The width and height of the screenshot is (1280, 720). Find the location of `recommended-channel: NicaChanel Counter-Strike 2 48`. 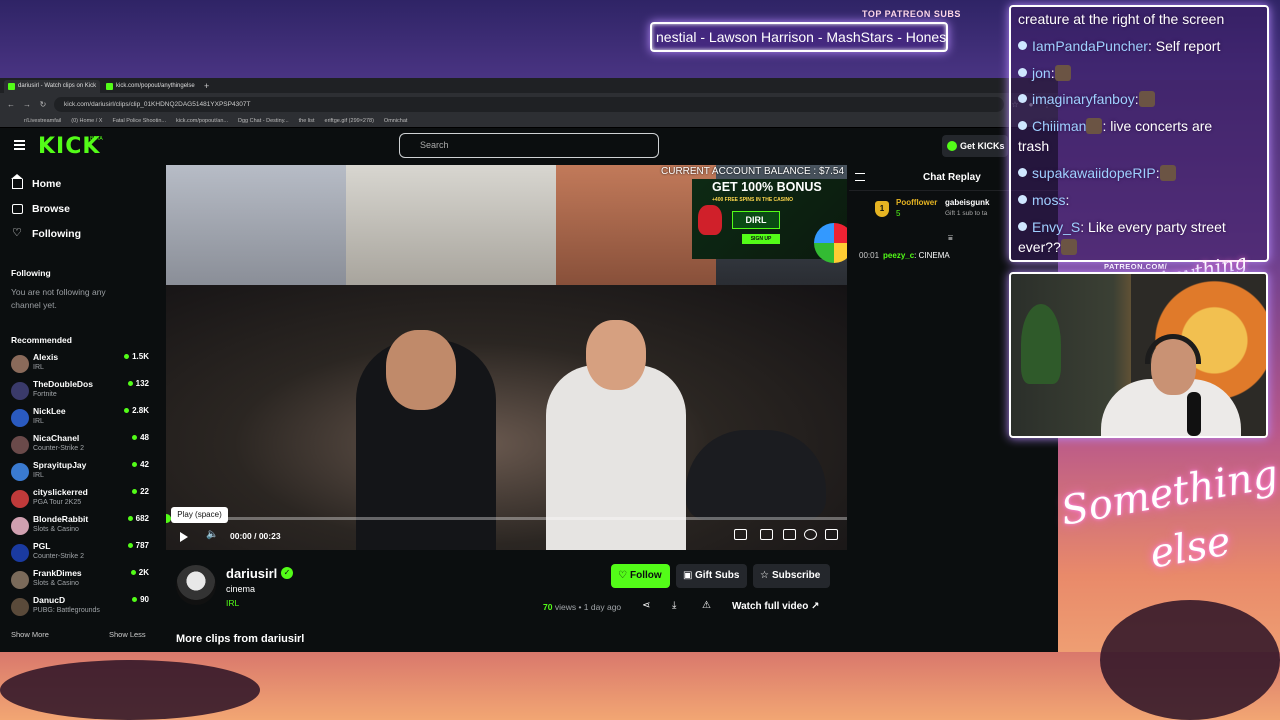

recommended-channel: NicaChanel Counter-Strike 2 48 is located at coordinates (81, 446).